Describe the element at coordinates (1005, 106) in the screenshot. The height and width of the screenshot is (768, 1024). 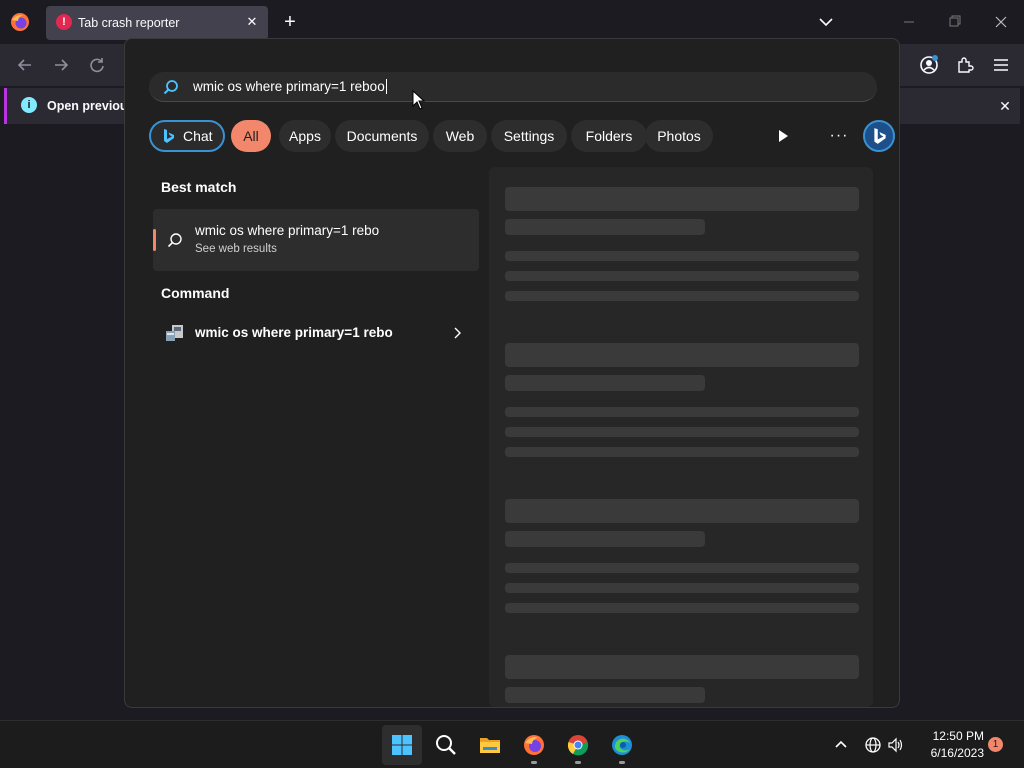
I see `close-notification-icon: ✕` at that location.